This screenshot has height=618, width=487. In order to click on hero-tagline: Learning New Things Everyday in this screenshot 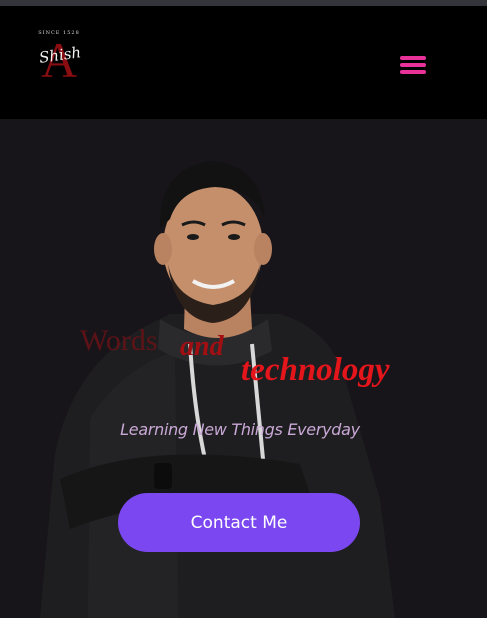, I will do `click(240, 429)`.